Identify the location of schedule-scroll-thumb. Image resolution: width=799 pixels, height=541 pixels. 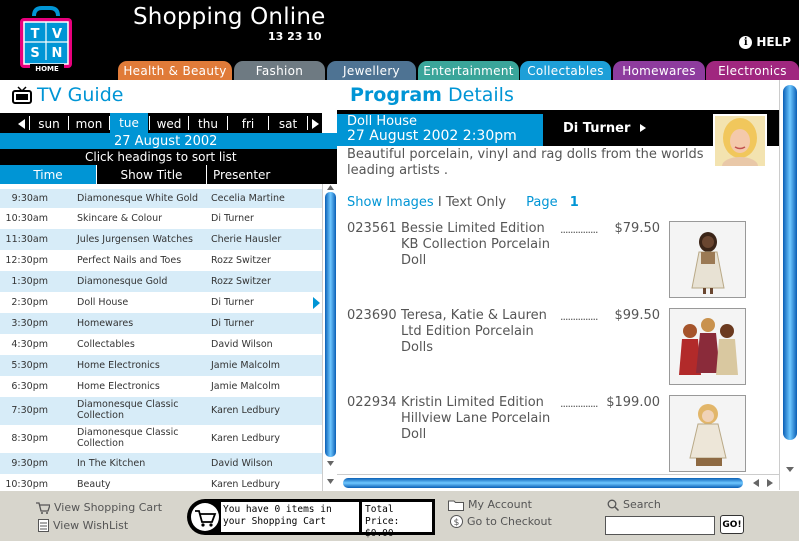
(330, 324).